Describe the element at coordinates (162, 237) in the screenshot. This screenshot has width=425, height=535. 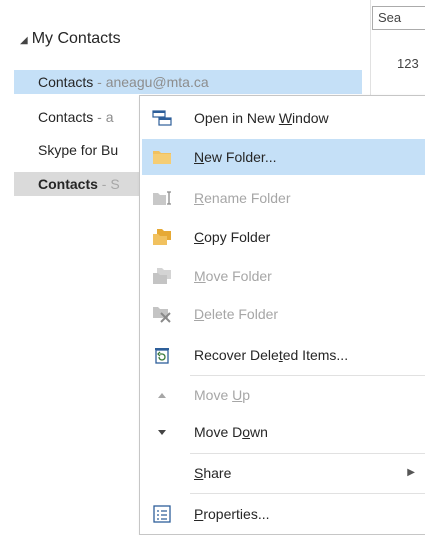
I see `copy-folder-icon` at that location.